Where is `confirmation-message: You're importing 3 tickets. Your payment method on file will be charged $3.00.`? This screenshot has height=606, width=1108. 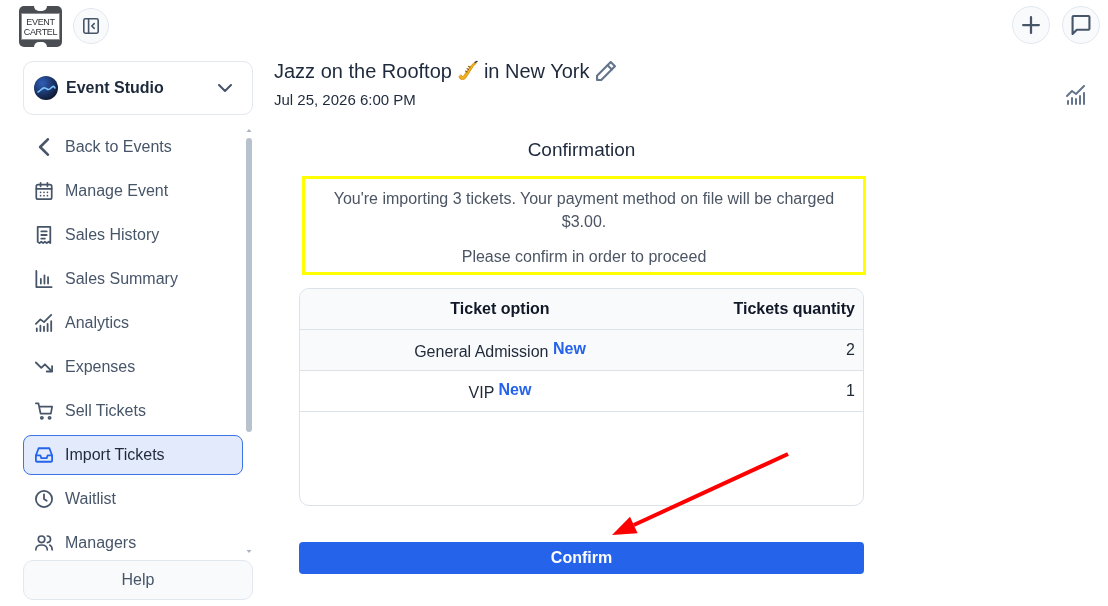
confirmation-message: You're importing 3 tickets. Your payment method on file will be charged $3.00. is located at coordinates (584, 210).